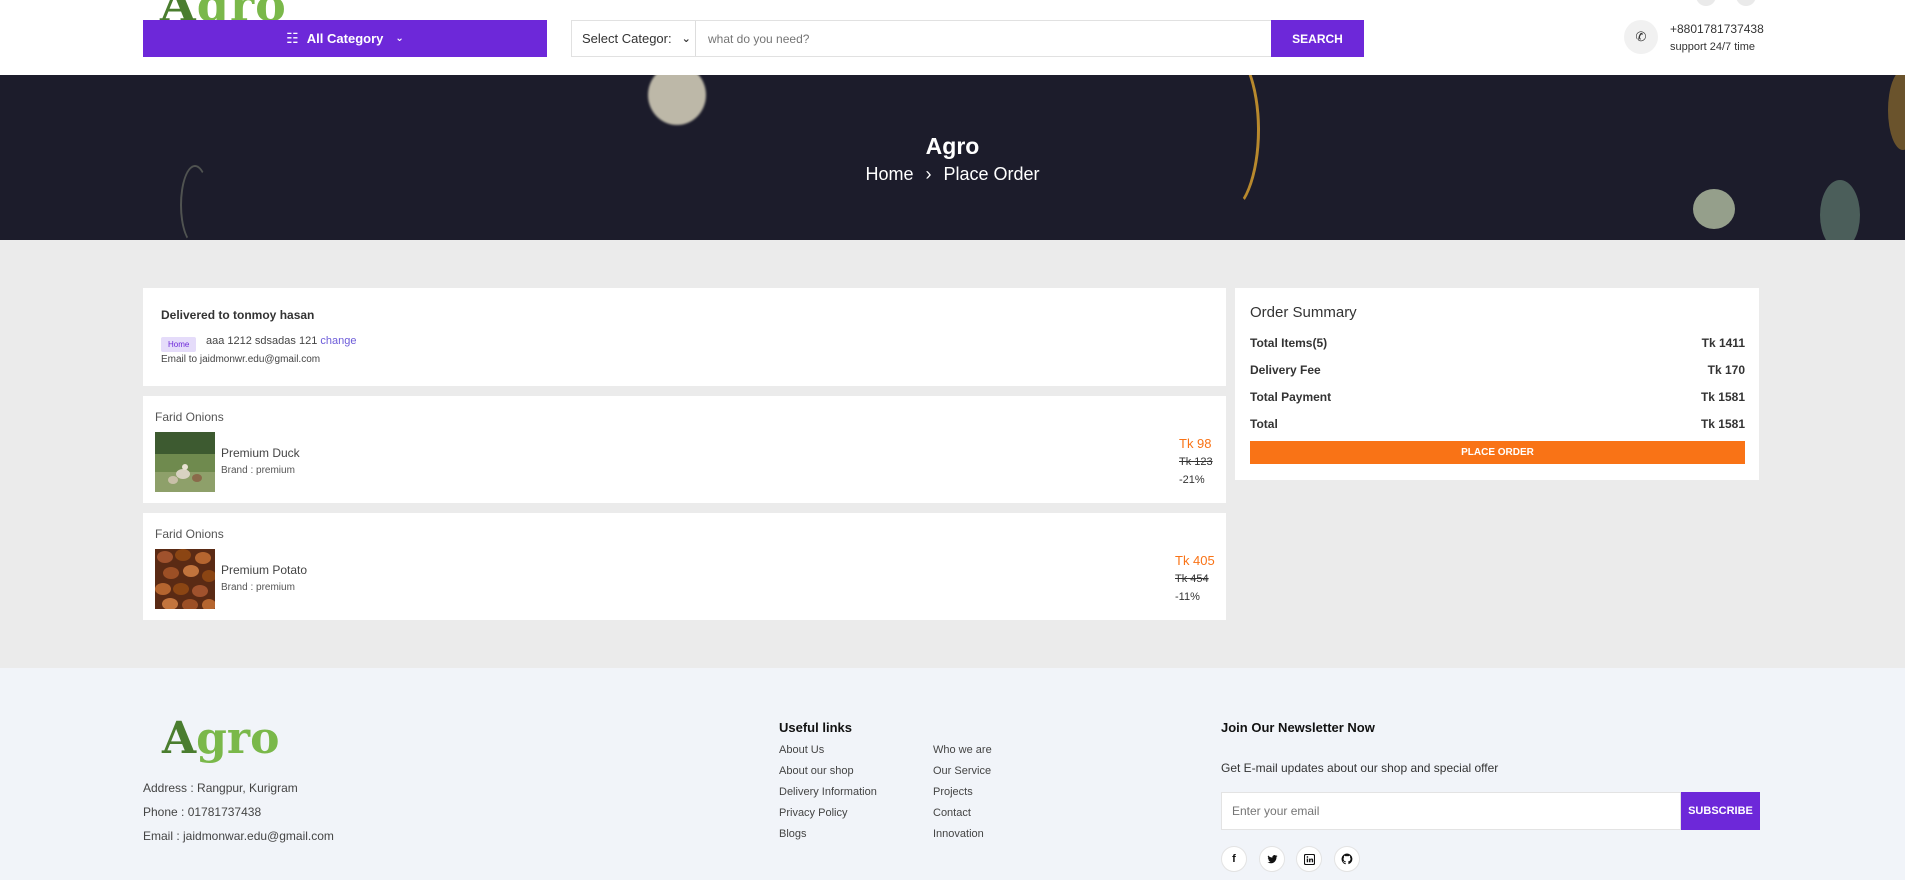 This screenshot has height=880, width=1905. What do you see at coordinates (793, 834) in the screenshot?
I see `footer-link: Blogs` at bounding box center [793, 834].